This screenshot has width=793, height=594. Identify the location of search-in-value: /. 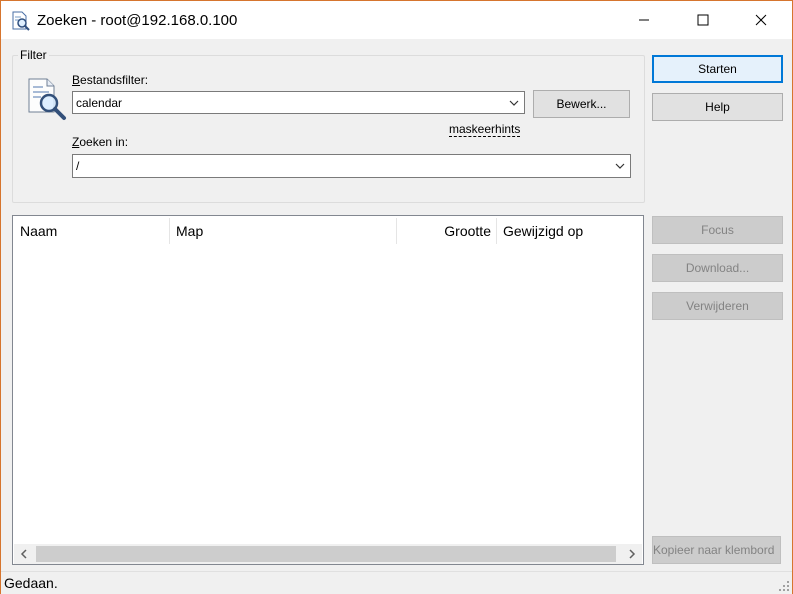
(78, 166).